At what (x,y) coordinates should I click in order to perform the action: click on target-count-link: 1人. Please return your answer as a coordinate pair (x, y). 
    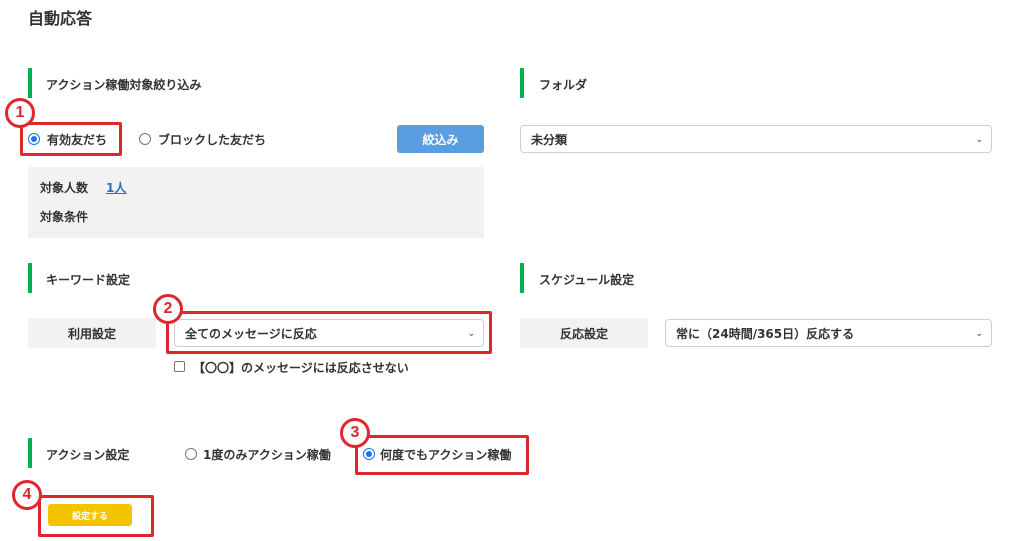
    Looking at the image, I should click on (116, 187).